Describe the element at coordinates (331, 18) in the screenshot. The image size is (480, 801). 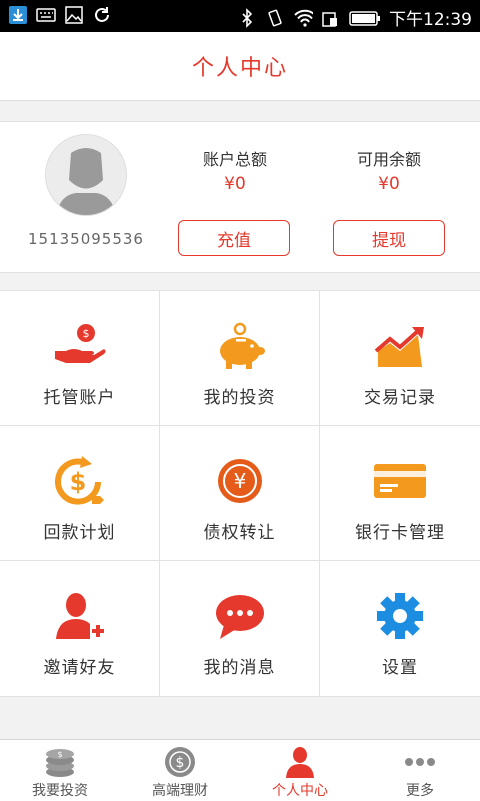
I see `signal-icon` at that location.